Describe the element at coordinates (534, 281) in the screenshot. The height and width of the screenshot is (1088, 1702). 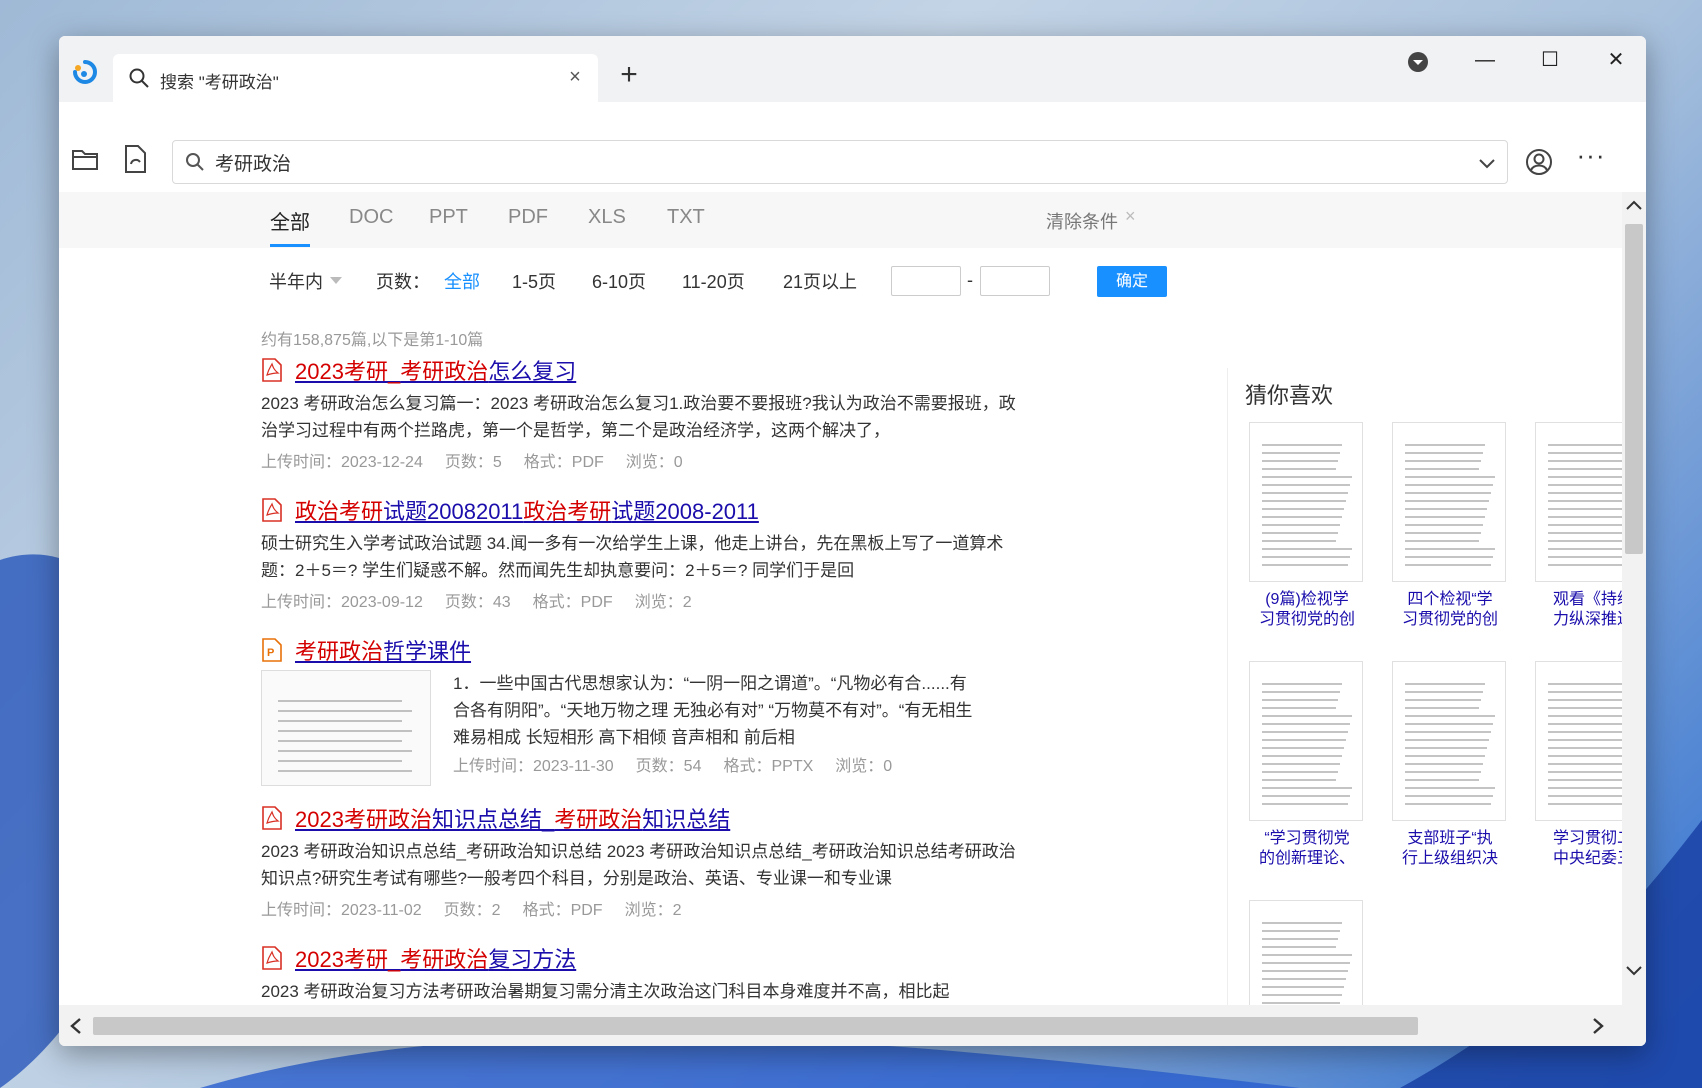
I see `page-option-1-5: 1-5页` at that location.